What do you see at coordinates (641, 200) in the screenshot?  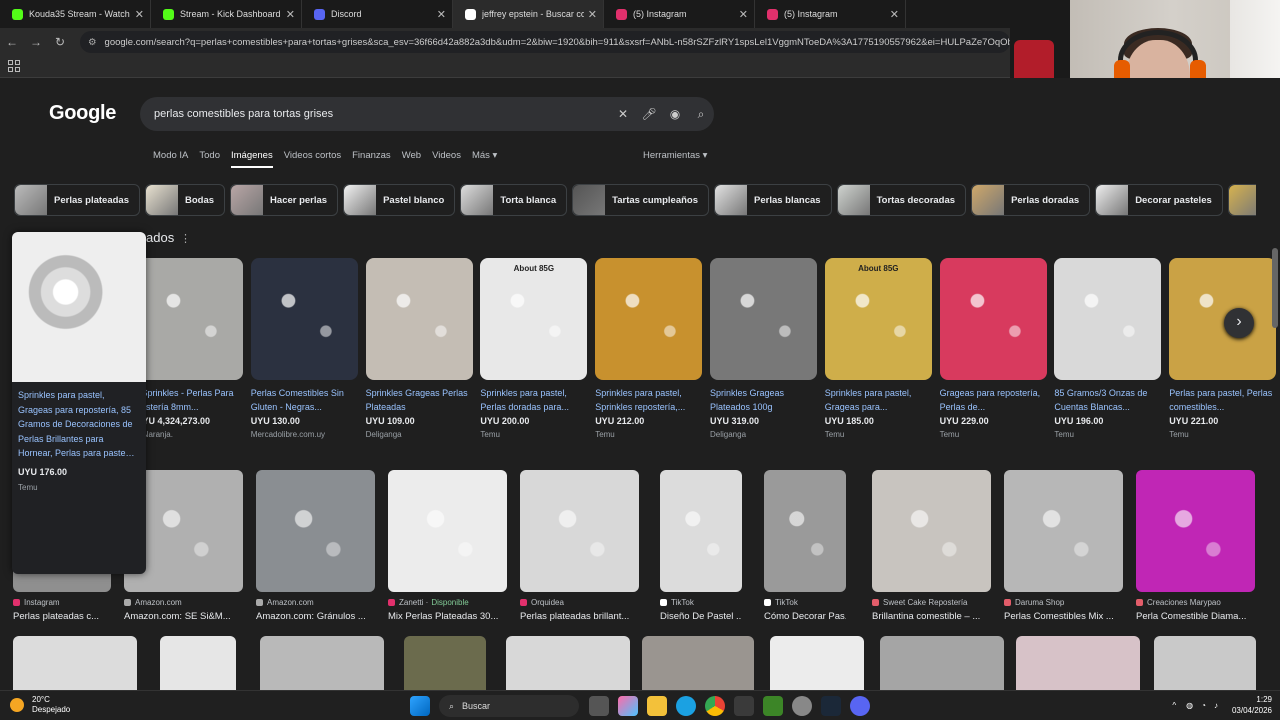 I see `refine-chip: Tartas cumpleaños` at bounding box center [641, 200].